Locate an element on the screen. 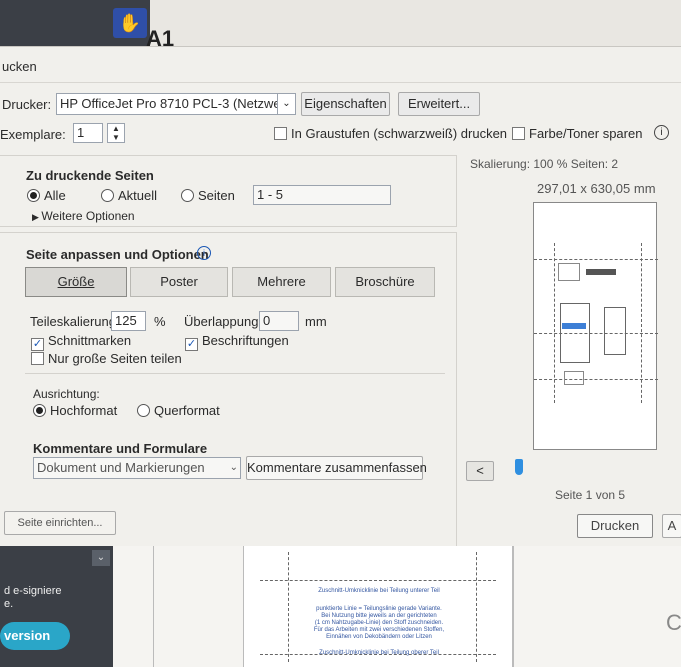  tab-booklet: Broschüre is located at coordinates (385, 282).